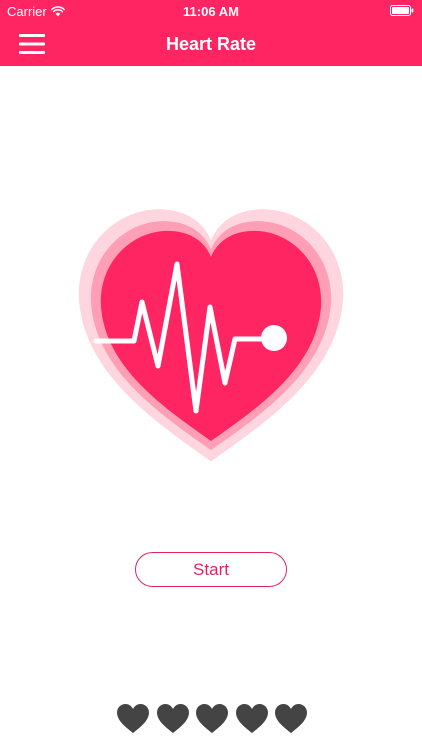 This screenshot has height=750, width=422. What do you see at coordinates (402, 10) in the screenshot?
I see `battery-icon` at bounding box center [402, 10].